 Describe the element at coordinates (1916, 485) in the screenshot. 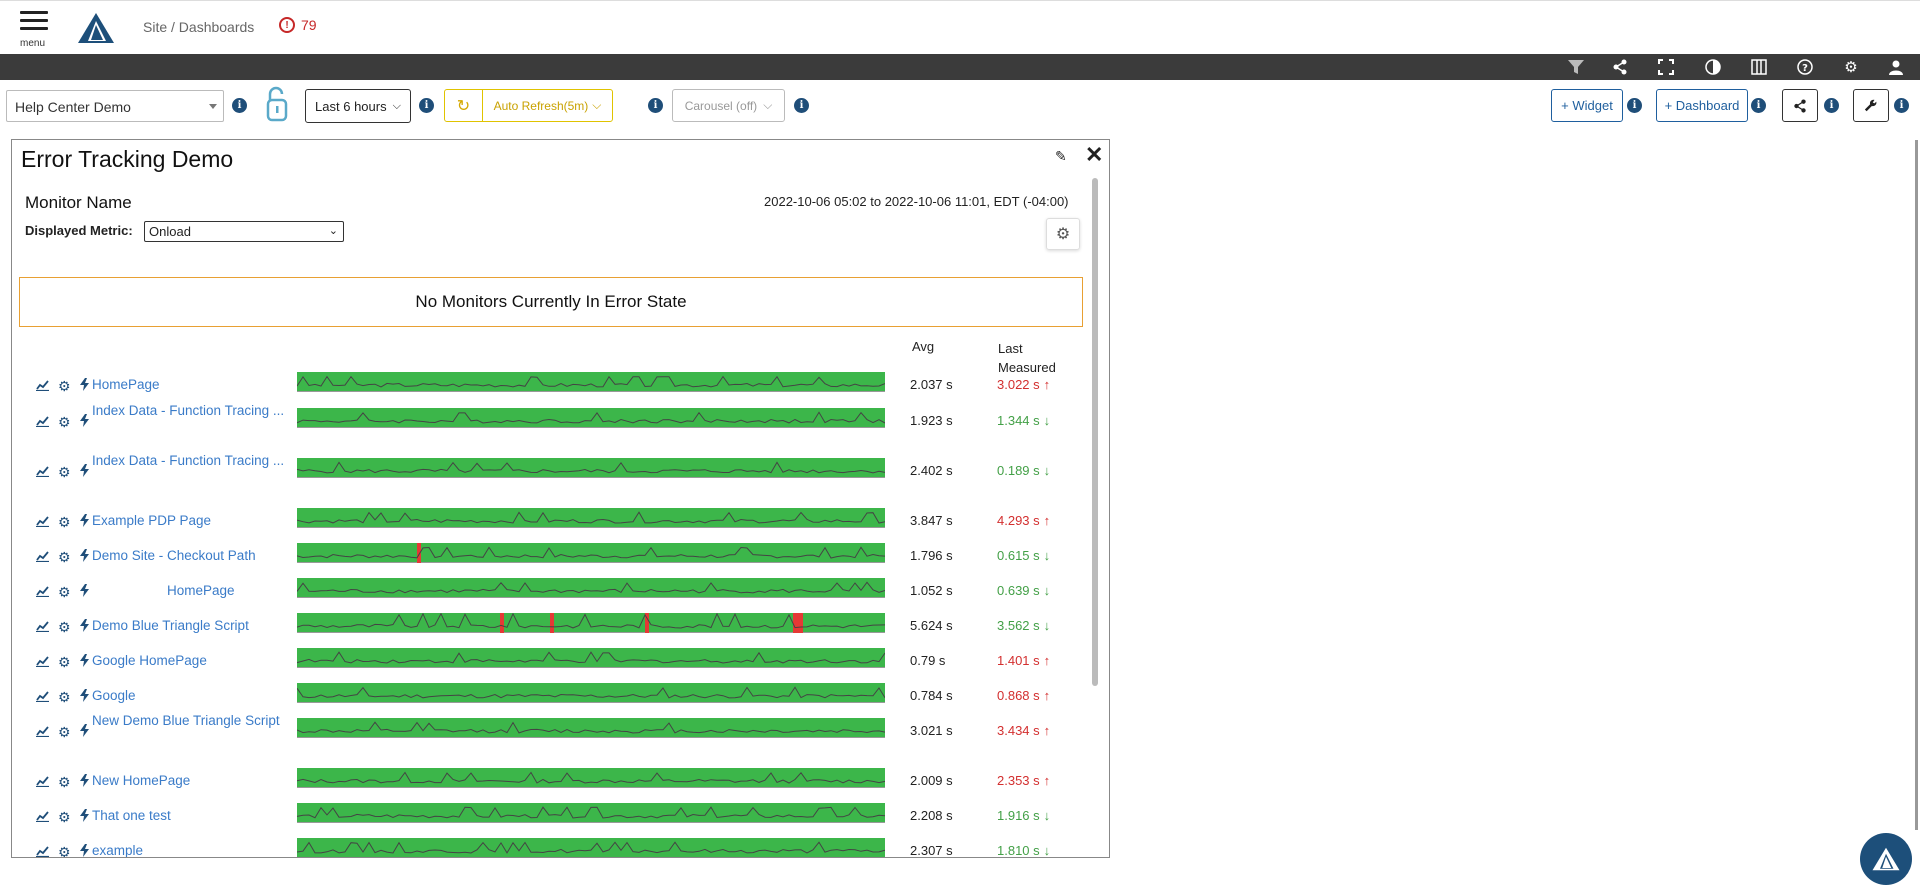

I see `page-scrollbar` at that location.